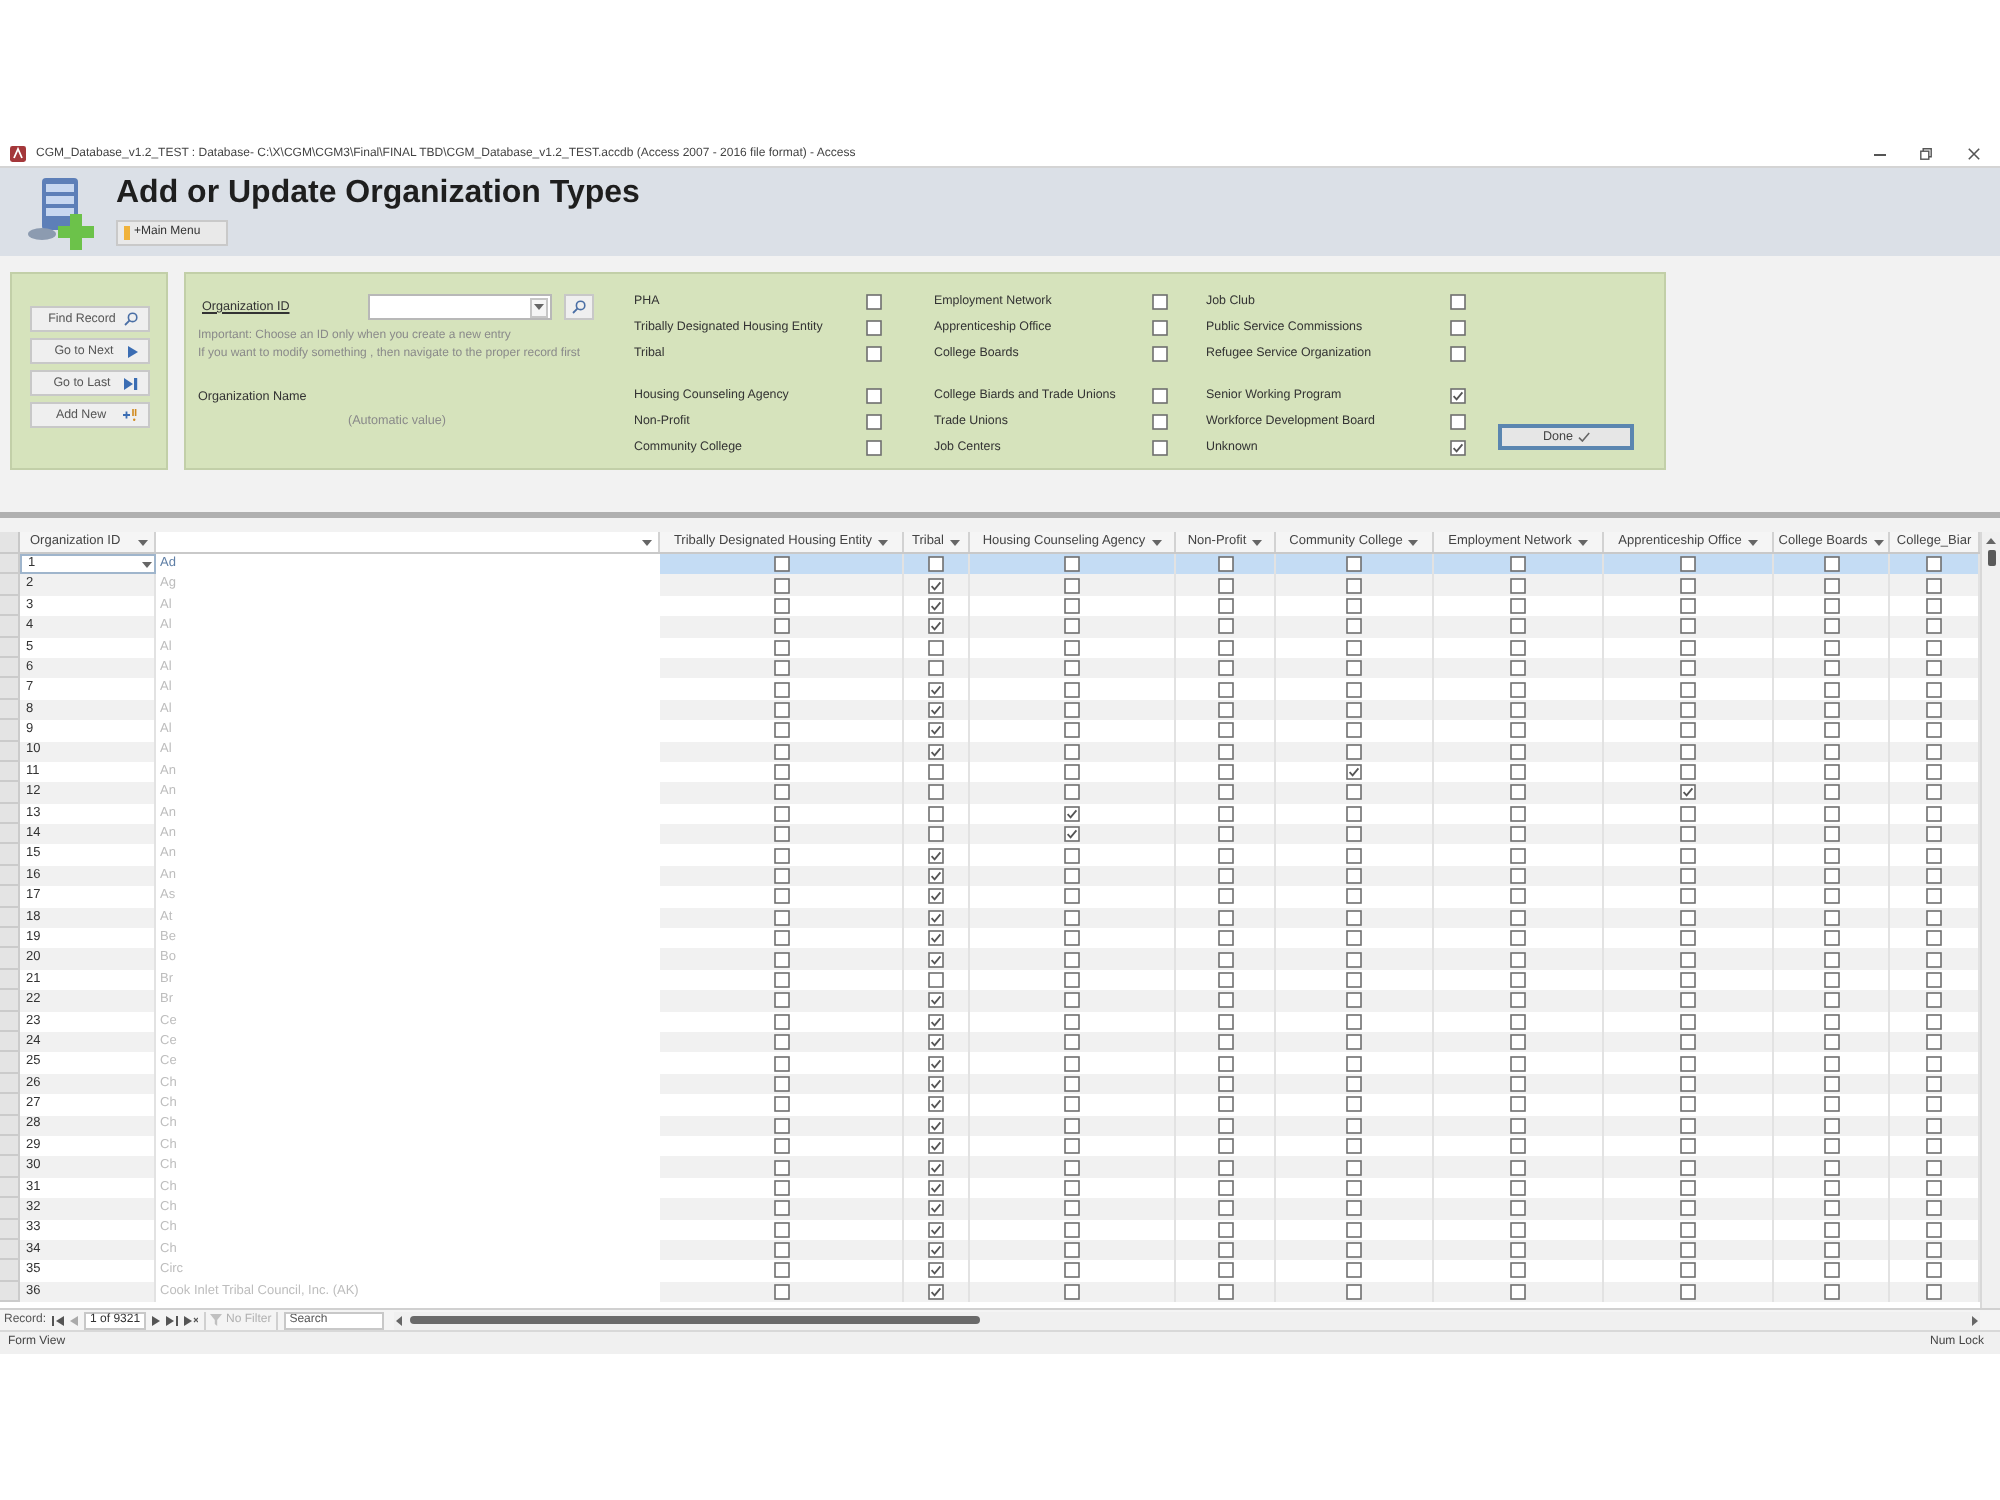  Describe the element at coordinates (1990, 920) in the screenshot. I see `vertical-scrollbar` at that location.